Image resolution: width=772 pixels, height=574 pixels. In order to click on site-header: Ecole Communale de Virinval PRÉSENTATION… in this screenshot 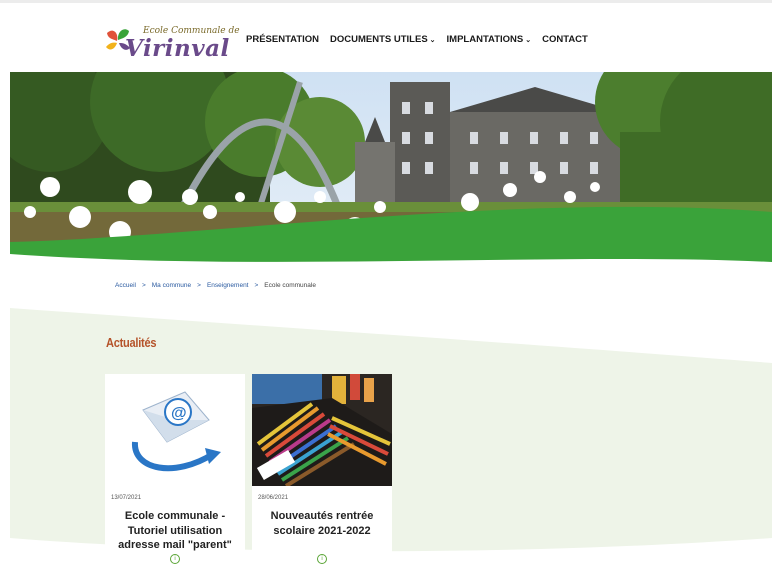, I will do `click(386, 37)`.